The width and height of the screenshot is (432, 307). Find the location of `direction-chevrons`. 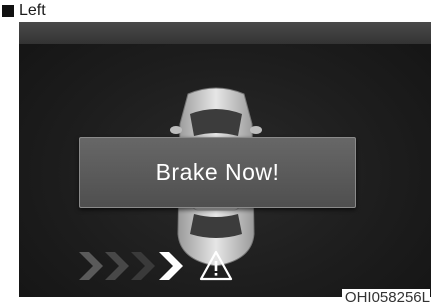

direction-chevrons is located at coordinates (131, 266).